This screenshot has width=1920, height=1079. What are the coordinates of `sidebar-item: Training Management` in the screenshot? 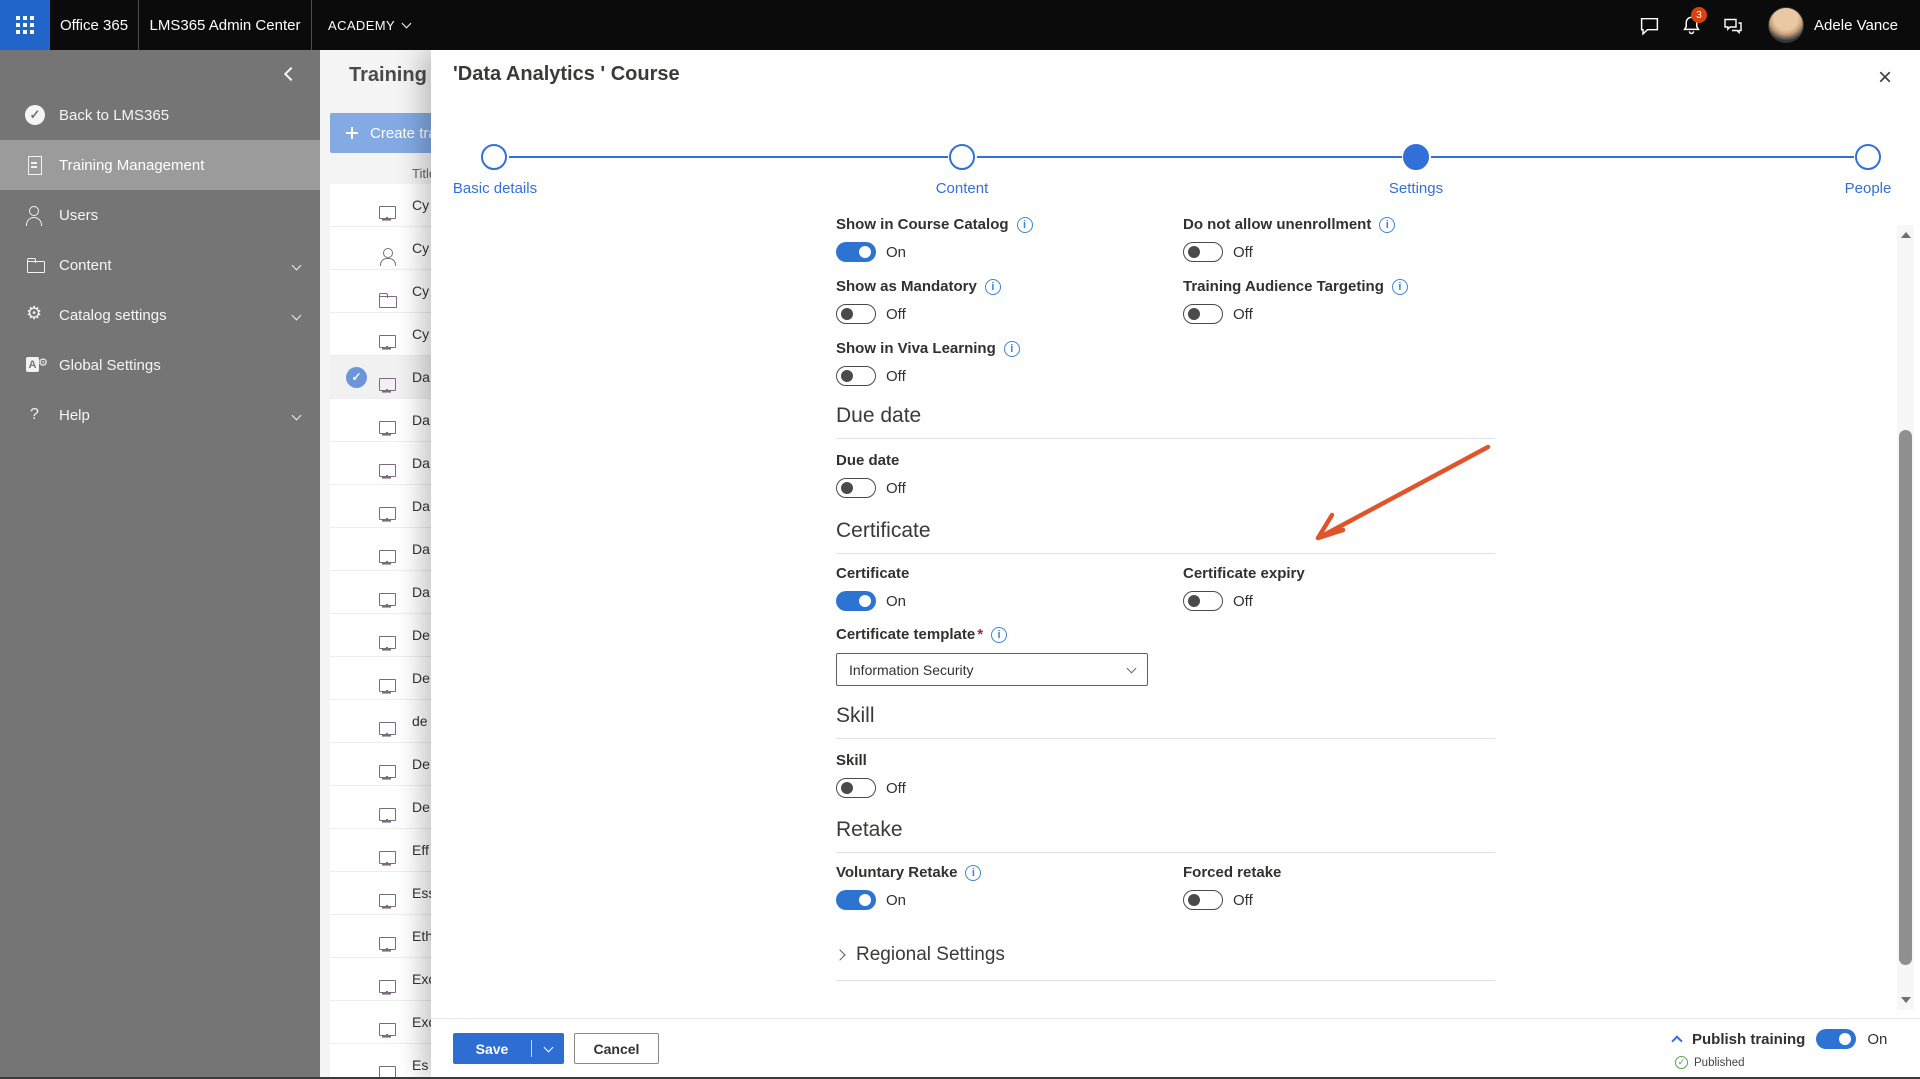 It's located at (160, 165).